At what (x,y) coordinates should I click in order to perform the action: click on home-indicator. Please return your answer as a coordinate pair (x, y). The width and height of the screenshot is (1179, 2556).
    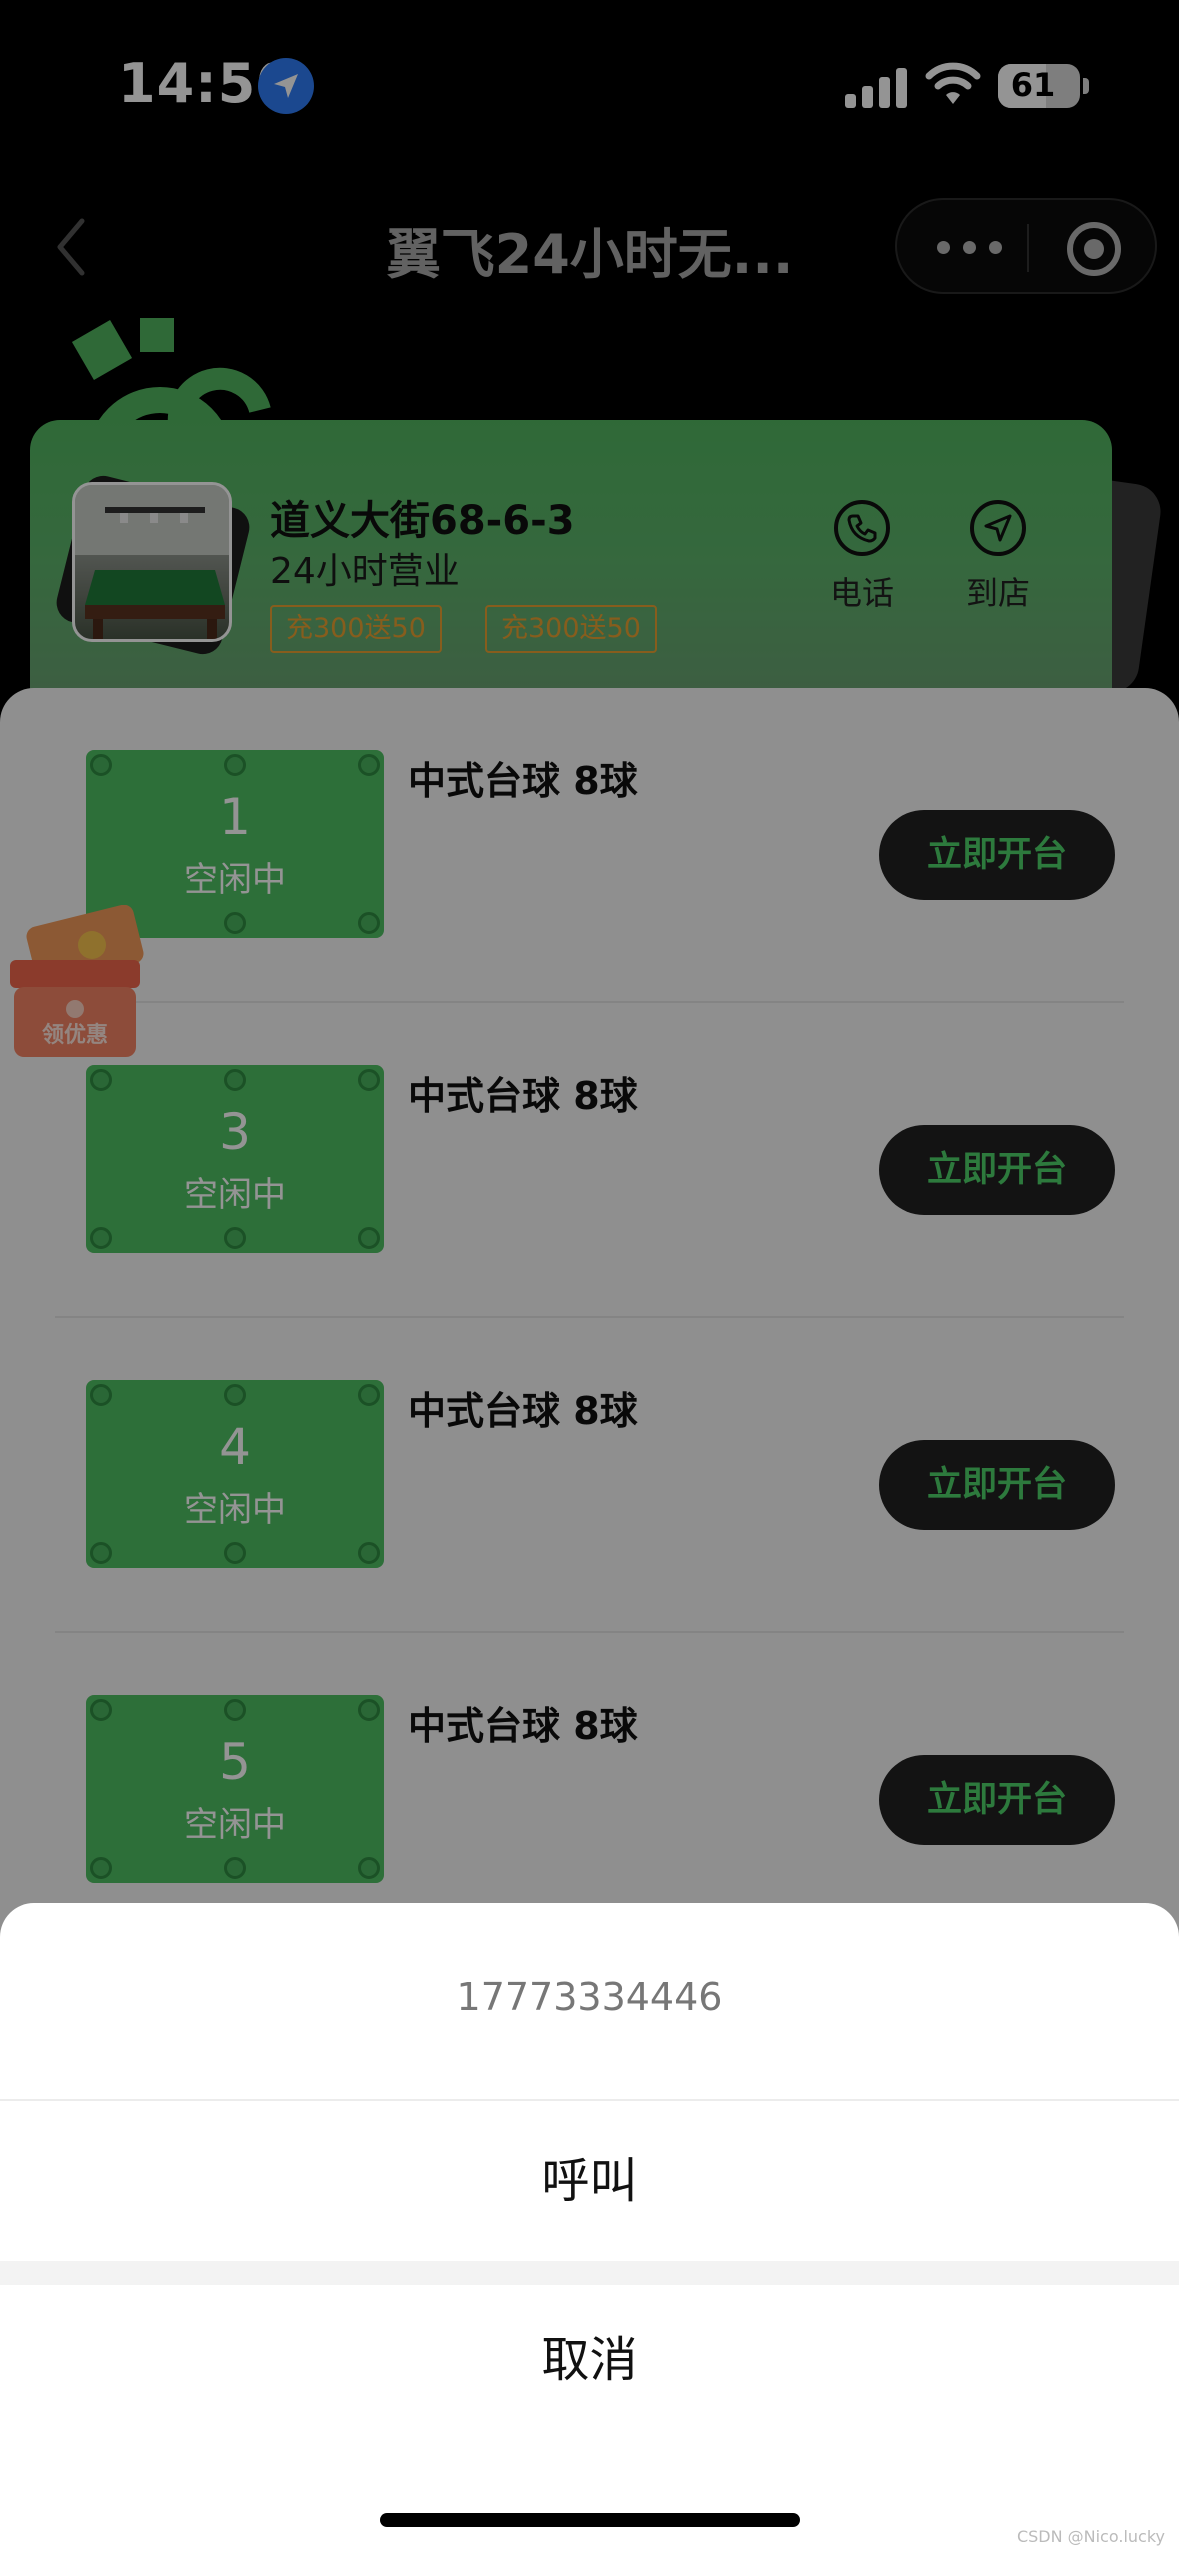
    Looking at the image, I should click on (590, 2520).